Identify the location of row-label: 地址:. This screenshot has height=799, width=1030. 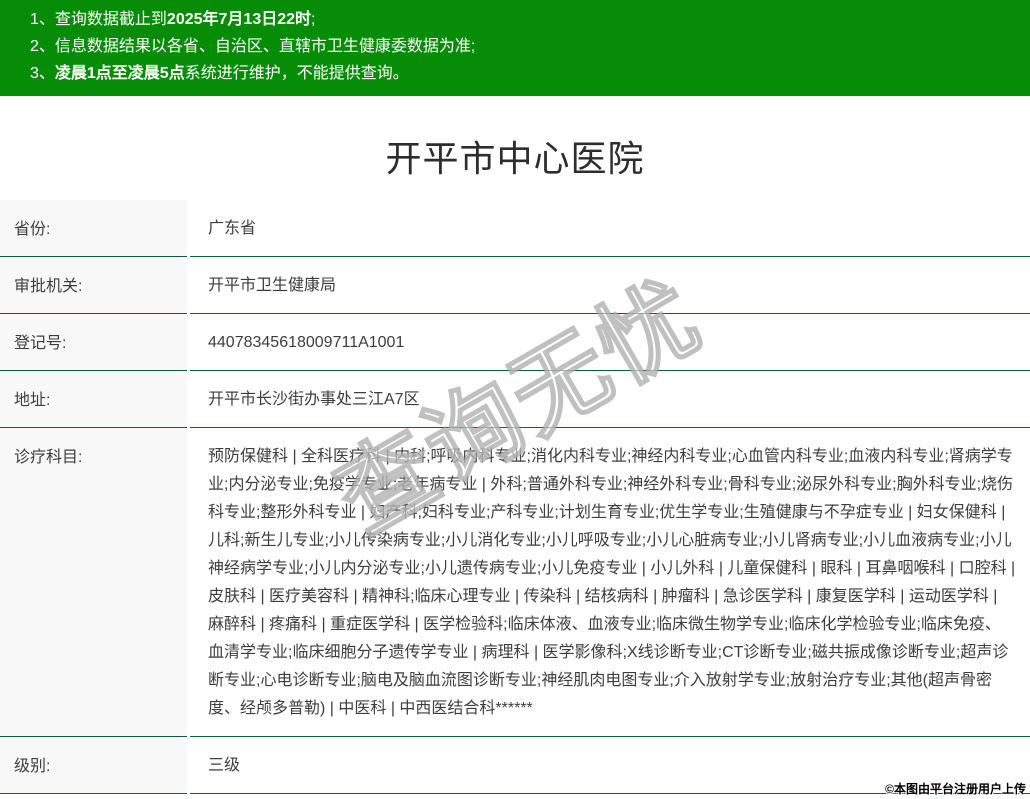
(93, 399).